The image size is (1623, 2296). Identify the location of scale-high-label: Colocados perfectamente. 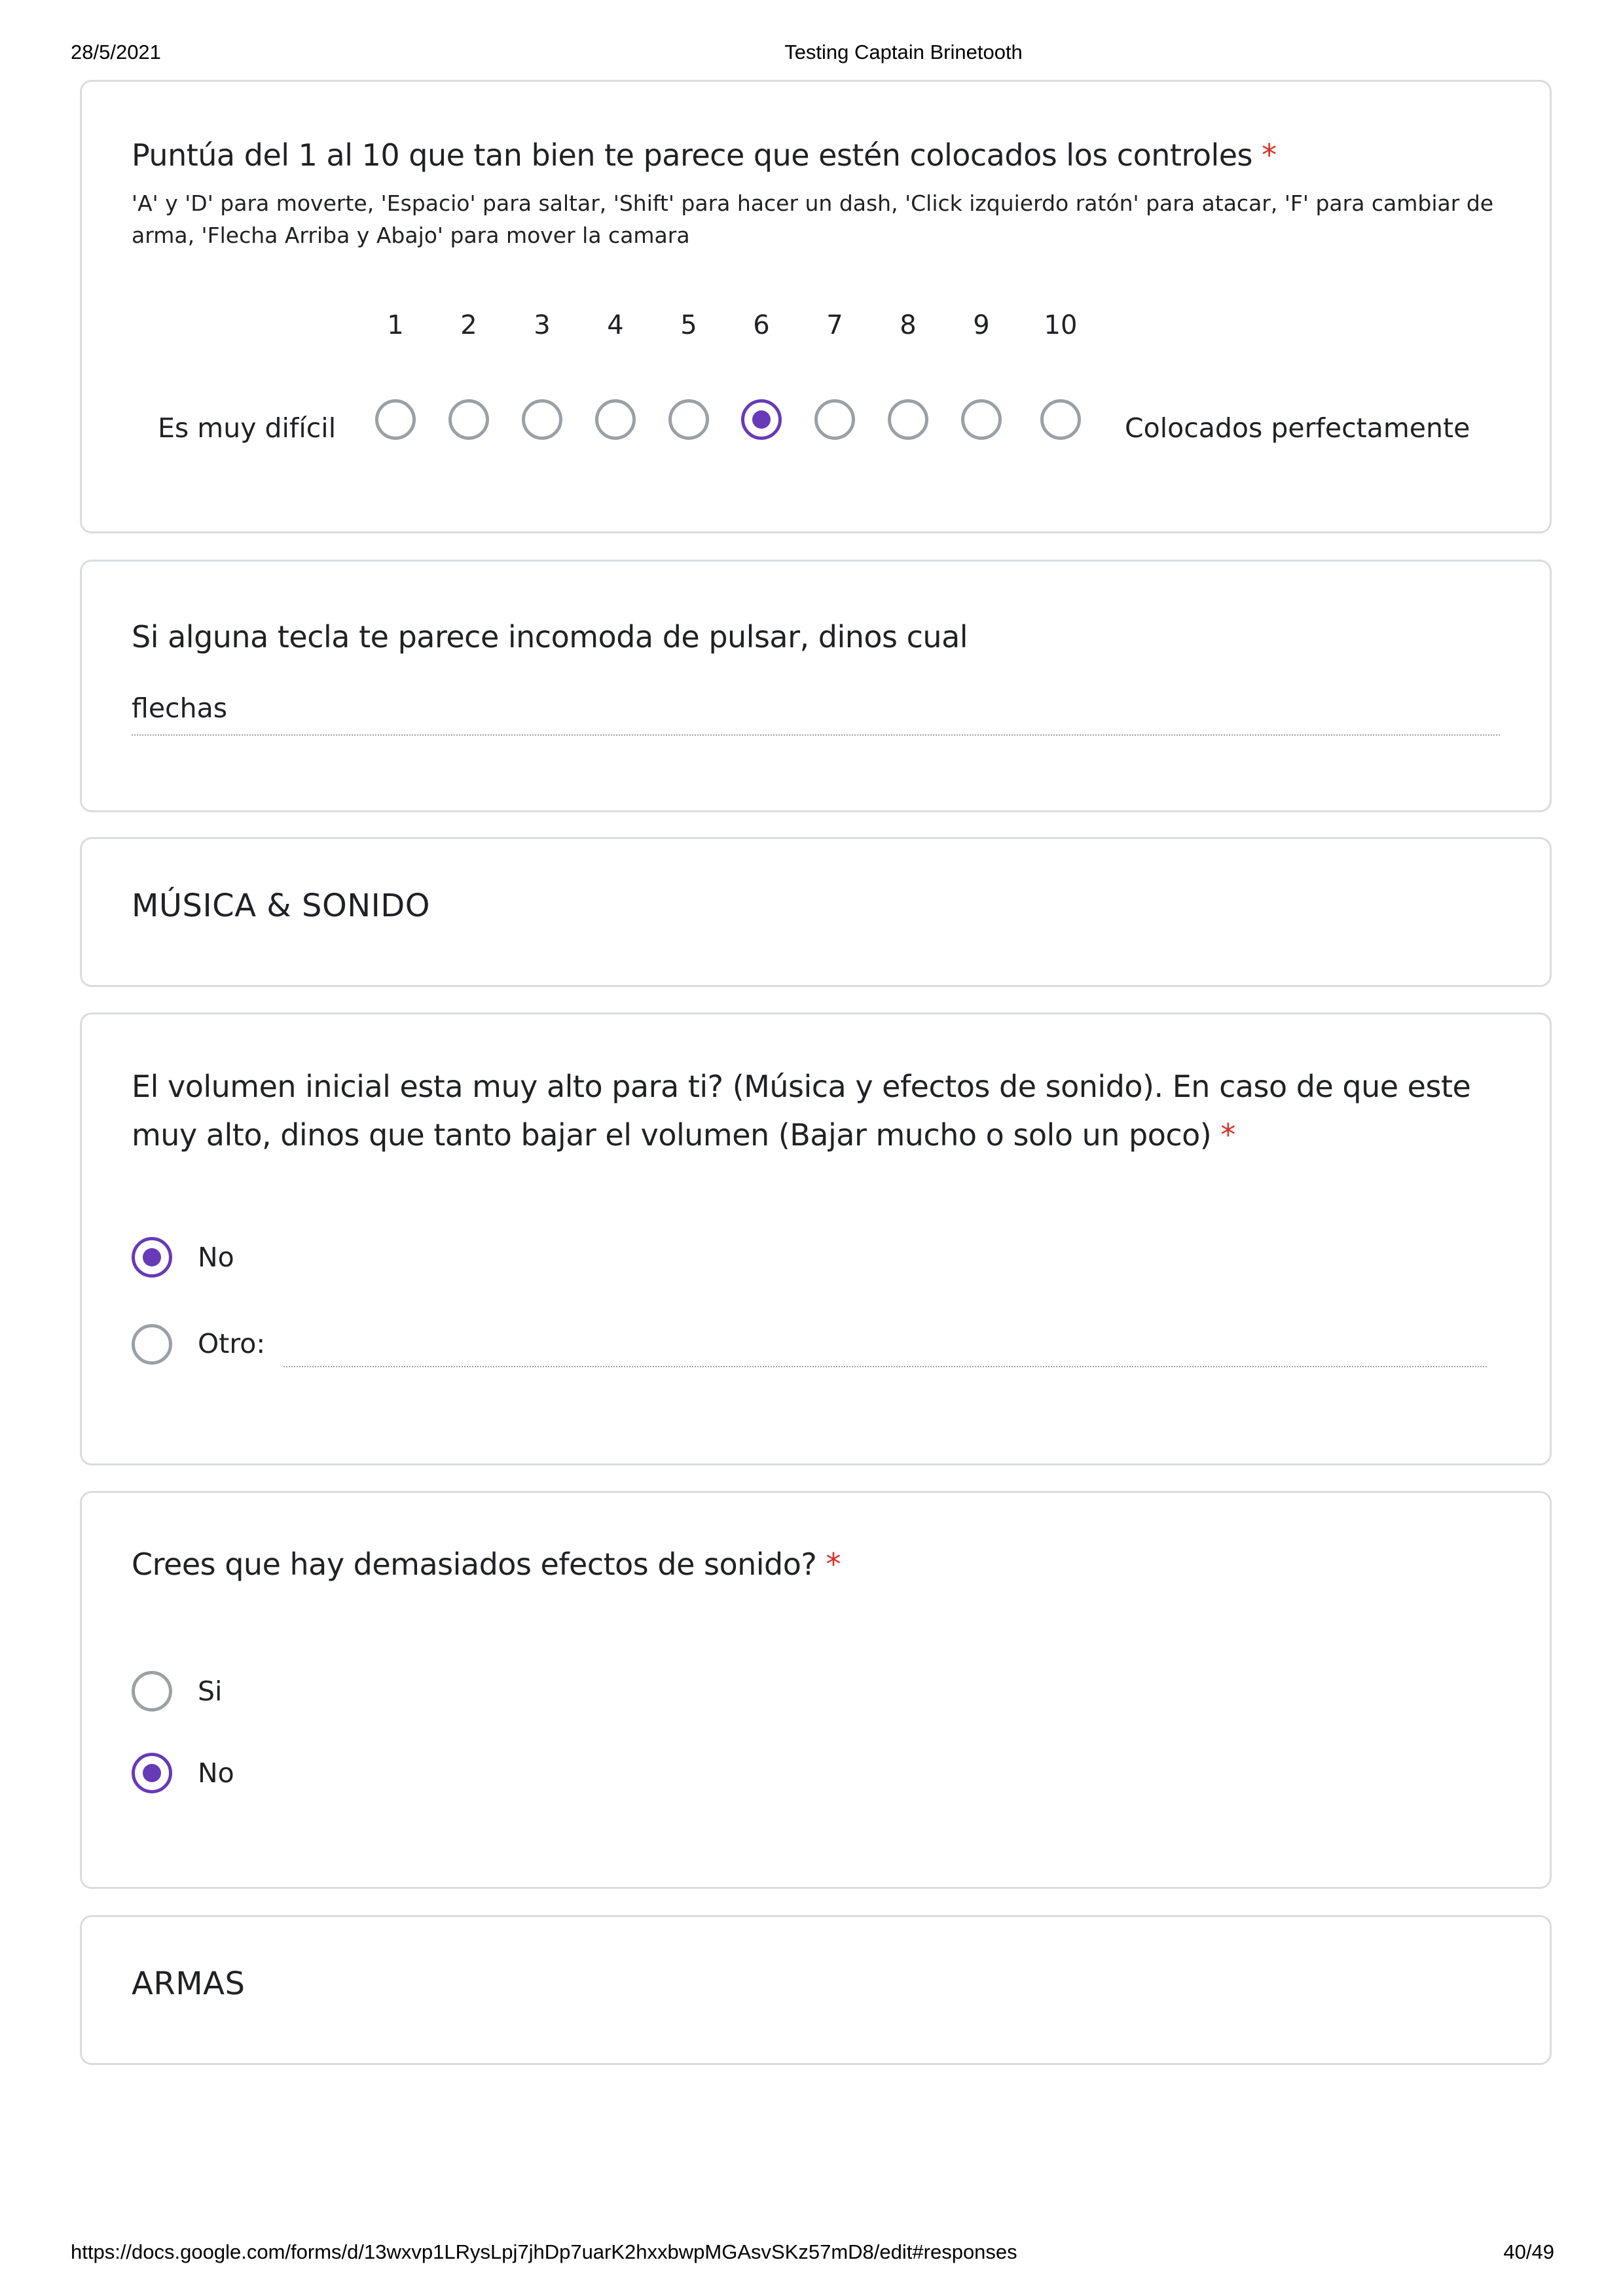
(1297, 428).